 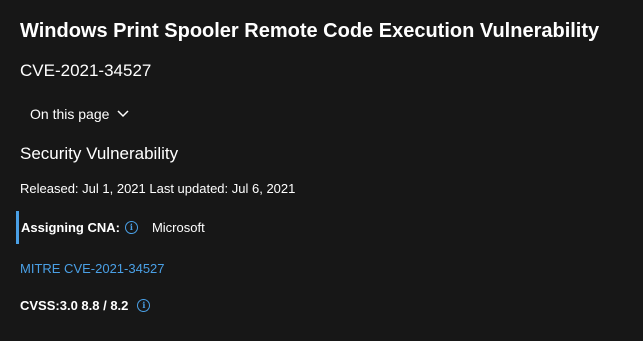 I want to click on cve-id: CVE-2021-34527, so click(x=86, y=70).